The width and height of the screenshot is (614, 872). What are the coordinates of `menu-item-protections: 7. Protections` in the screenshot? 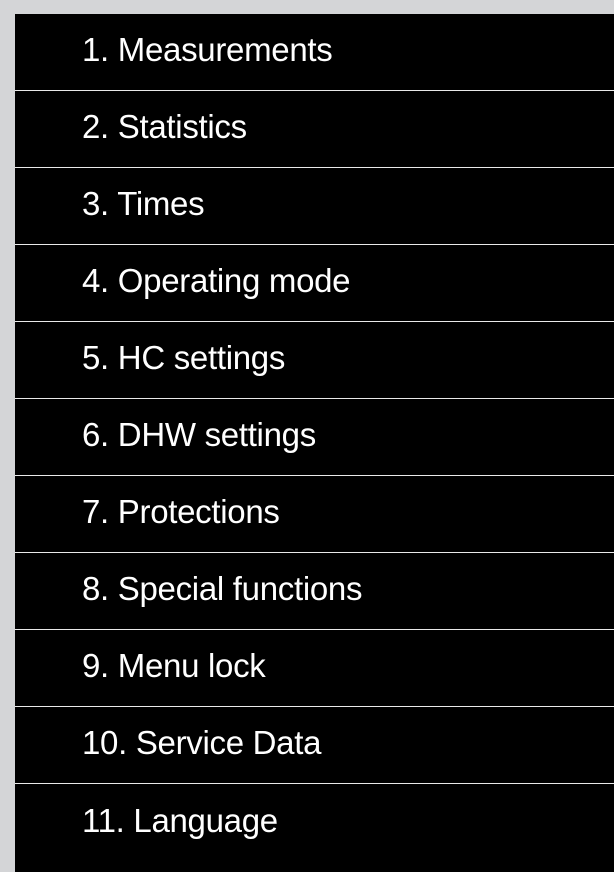 It's located at (314, 514).